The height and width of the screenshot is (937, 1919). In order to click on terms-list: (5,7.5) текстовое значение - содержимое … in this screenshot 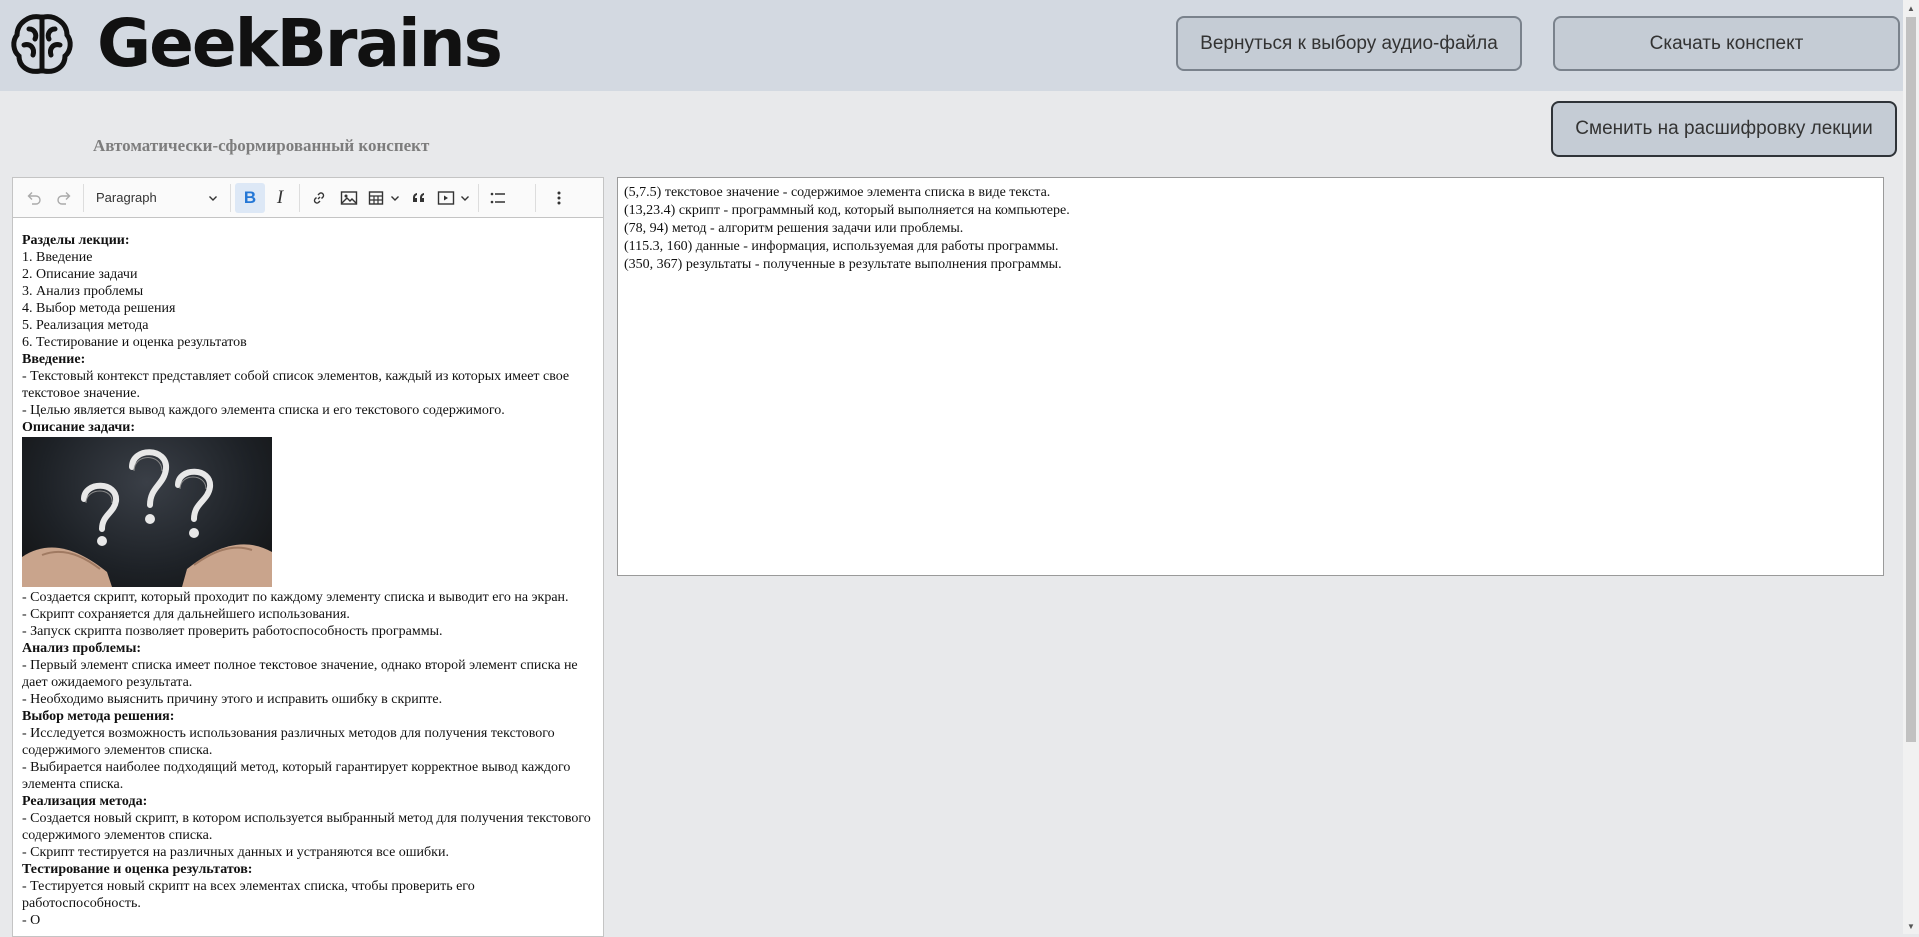, I will do `click(1250, 229)`.